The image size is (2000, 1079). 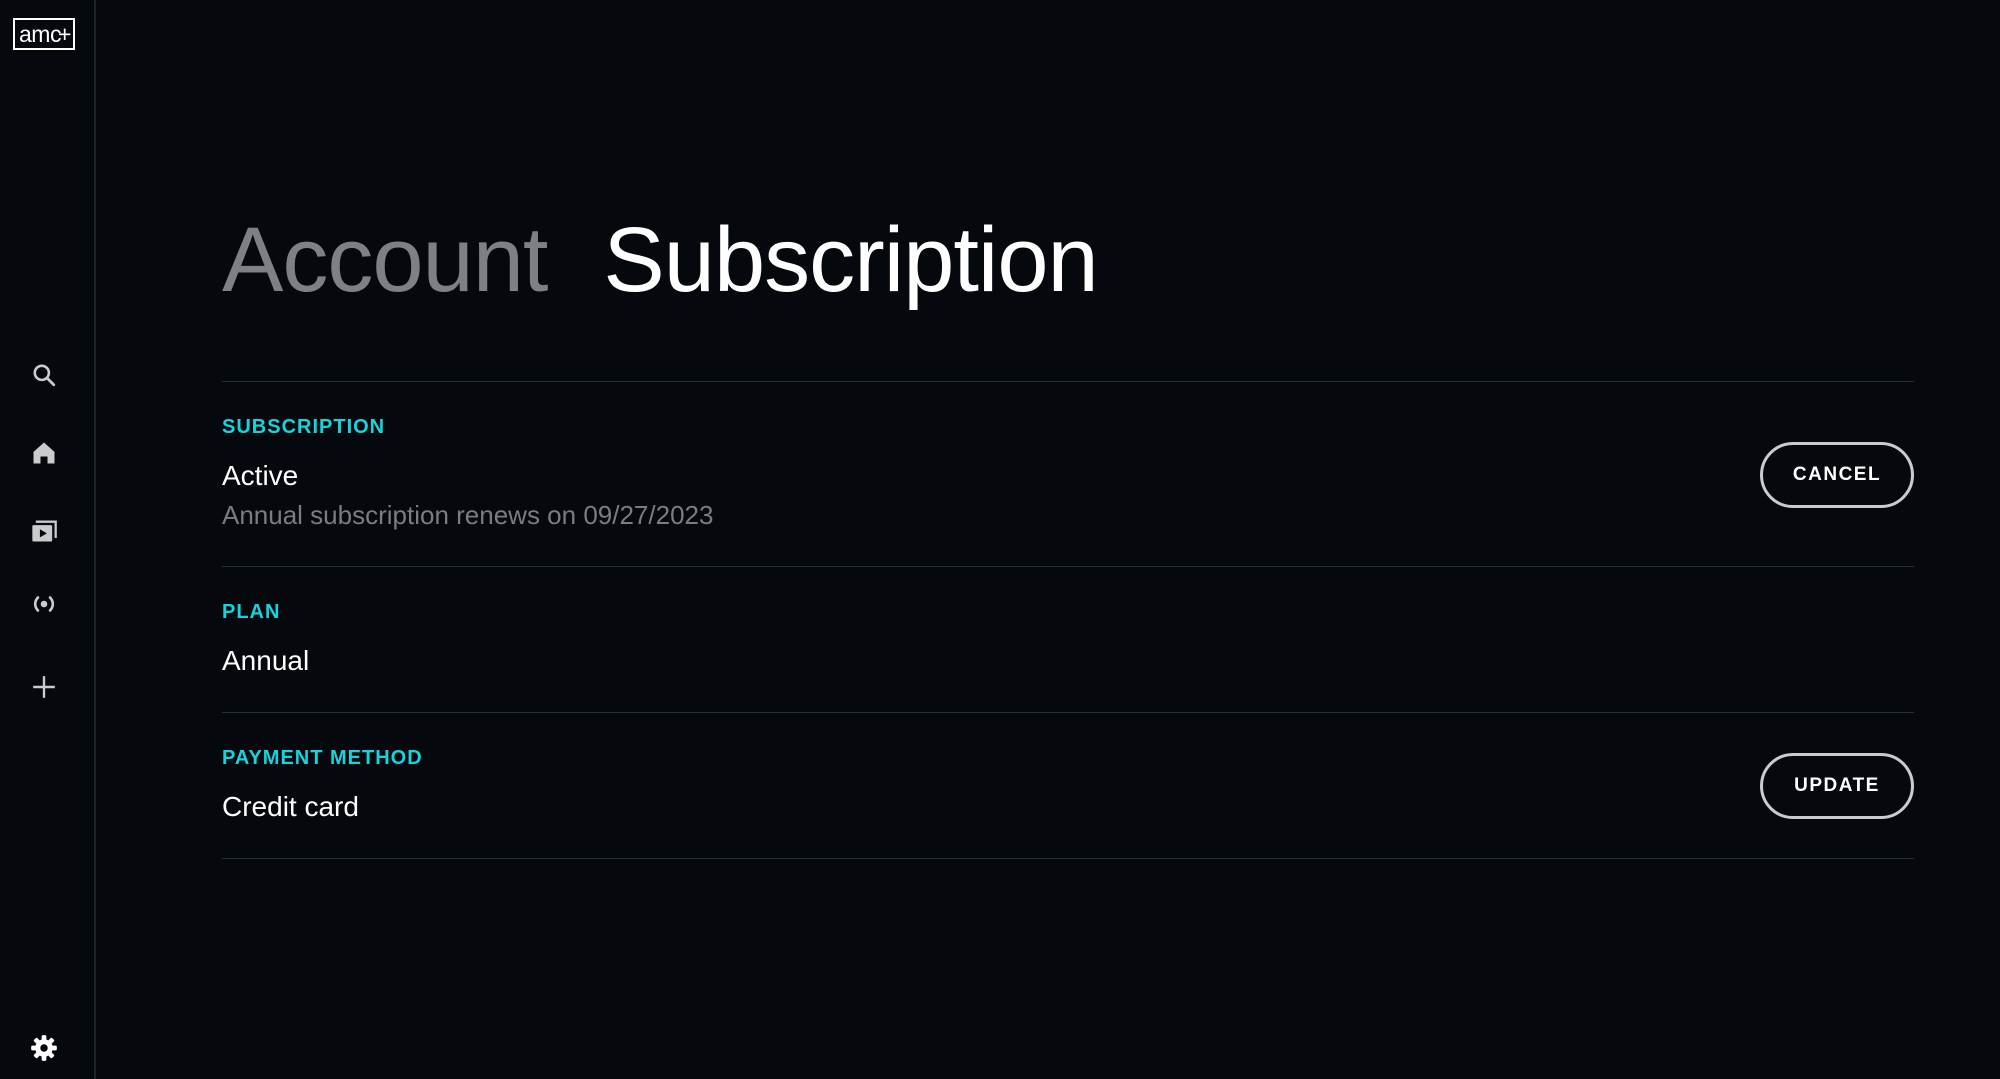 What do you see at coordinates (44, 375) in the screenshot?
I see `search-icon` at bounding box center [44, 375].